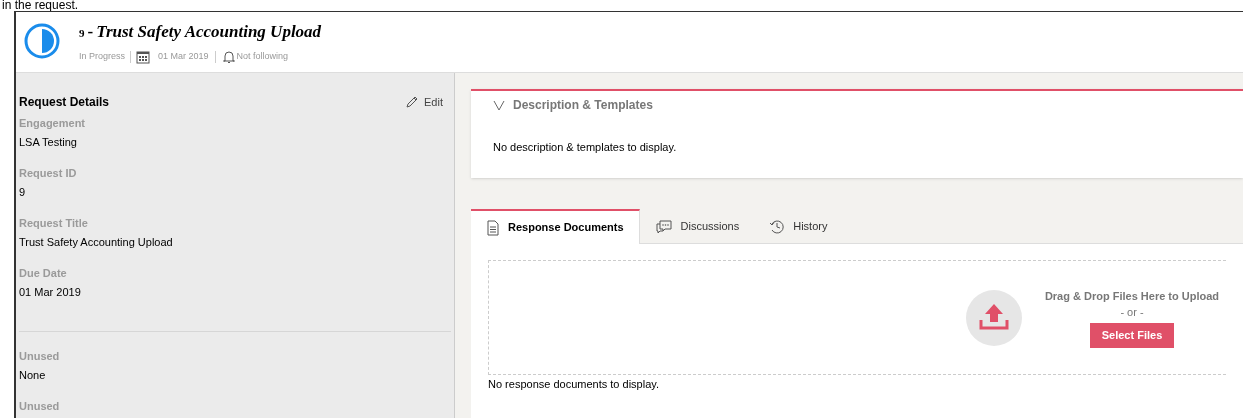 This screenshot has height=418, width=1243. What do you see at coordinates (1132, 312) in the screenshot?
I see `or-text: - or -` at bounding box center [1132, 312].